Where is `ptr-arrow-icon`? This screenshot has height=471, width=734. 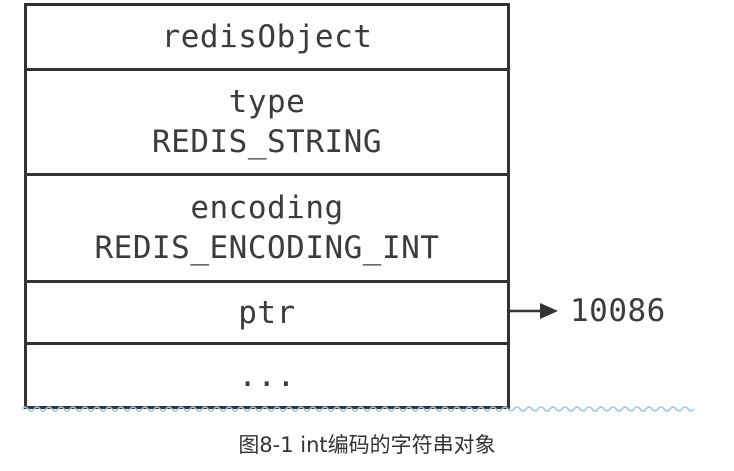
ptr-arrow-icon is located at coordinates (534, 311).